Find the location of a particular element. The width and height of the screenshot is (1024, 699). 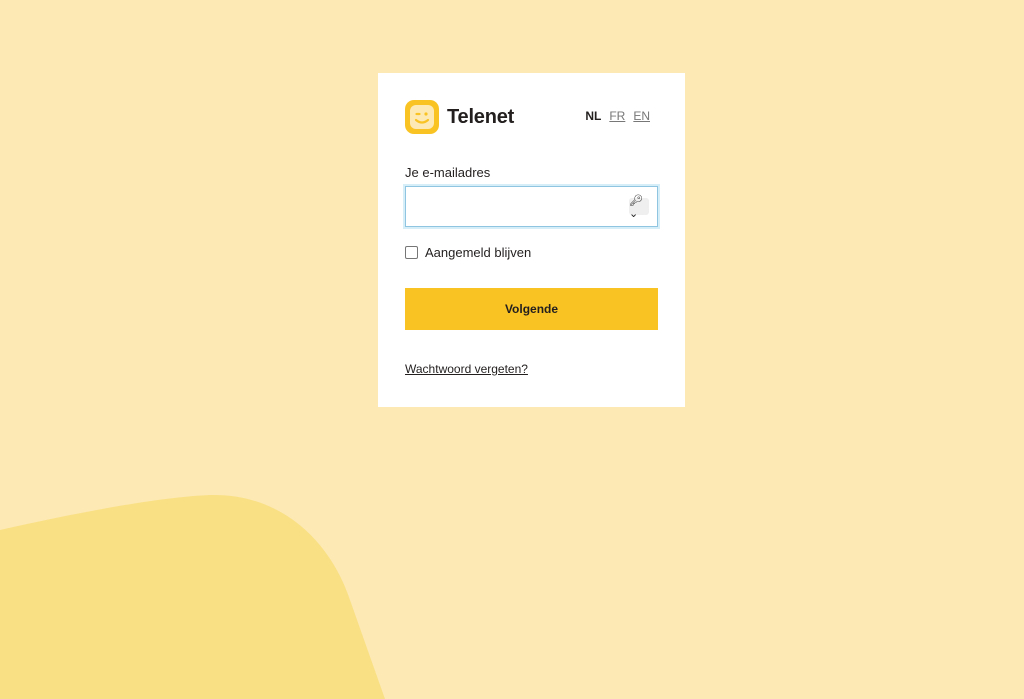

language-switcher: NL FR EN is located at coordinates (617, 116).